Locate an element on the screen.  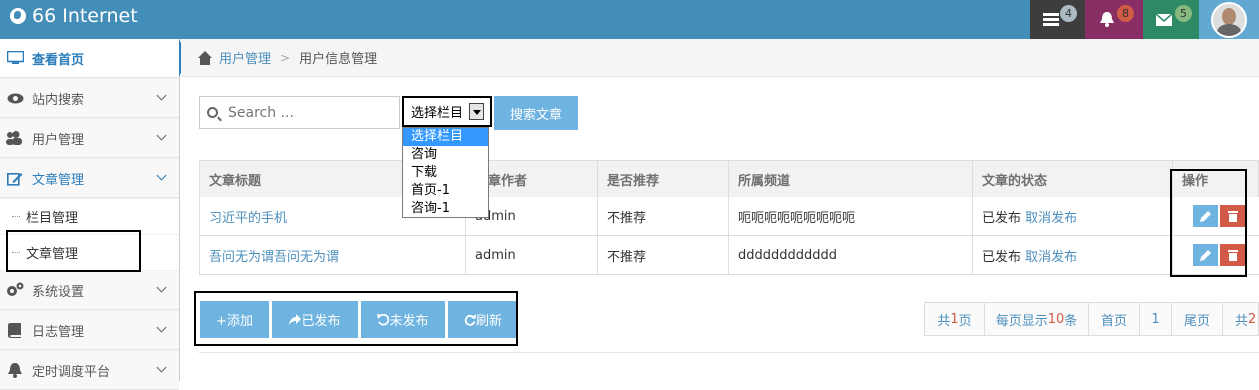
pagination-total-pages-value: 1 is located at coordinates (954, 319).